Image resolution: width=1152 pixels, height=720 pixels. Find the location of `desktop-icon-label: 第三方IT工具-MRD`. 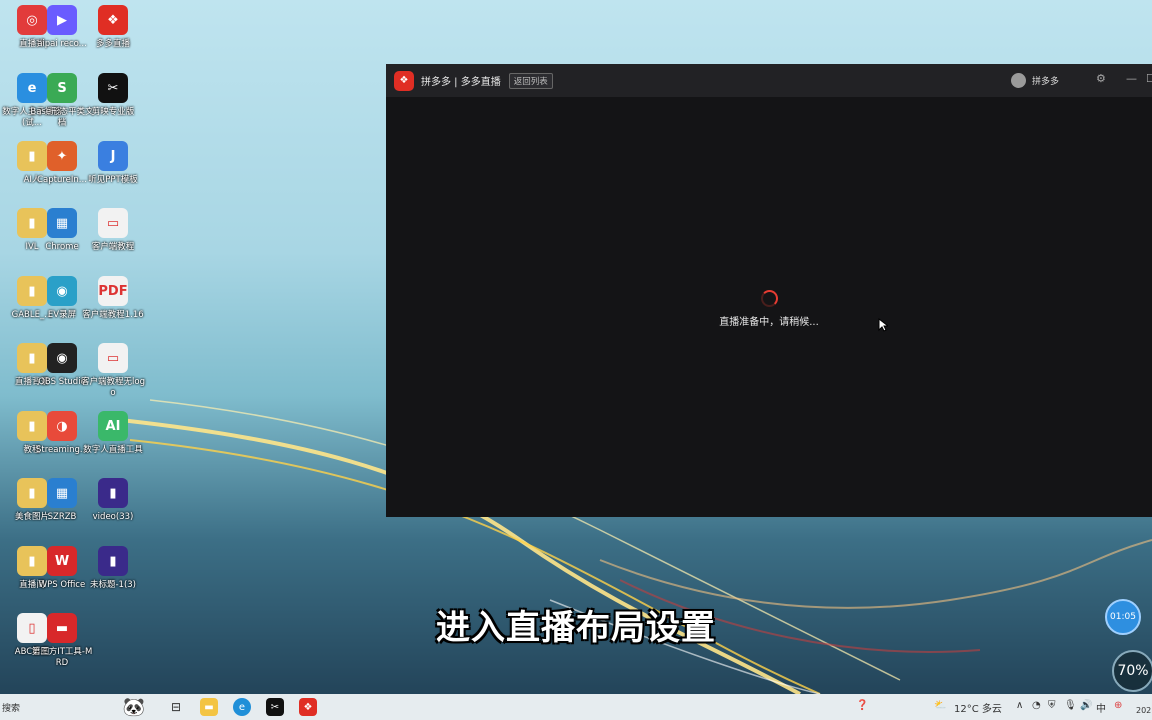

desktop-icon-label: 第三方IT工具-MRD is located at coordinates (62, 657).